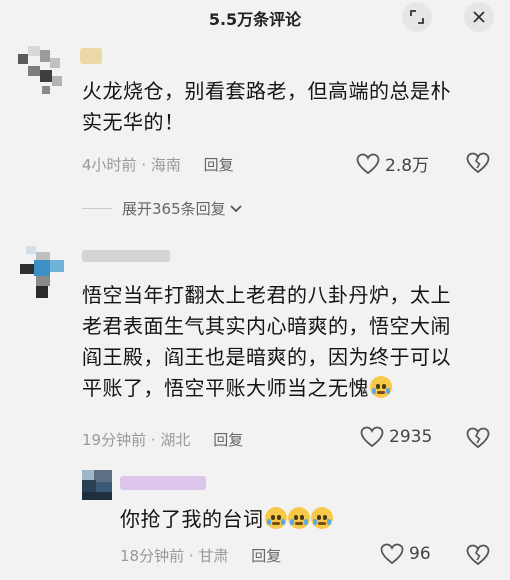 Image resolution: width=510 pixels, height=580 pixels. I want to click on comment-line: 火龙烧仓，别看套路老，但高端的总是朴, so click(266, 91).